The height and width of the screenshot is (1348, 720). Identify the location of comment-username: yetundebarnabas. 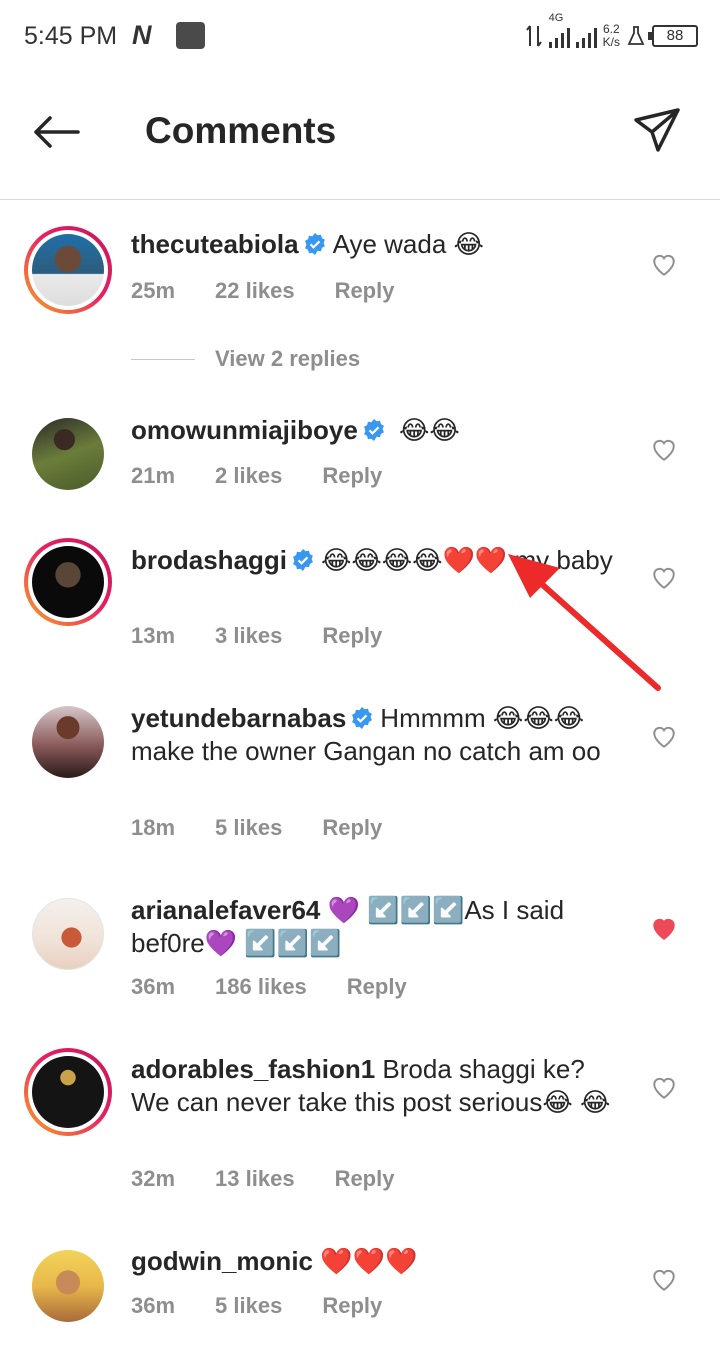
(238, 718).